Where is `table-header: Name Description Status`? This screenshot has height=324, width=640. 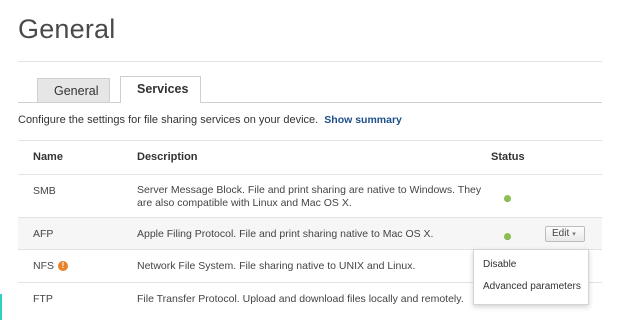
table-header: Name Description Status is located at coordinates (310, 157).